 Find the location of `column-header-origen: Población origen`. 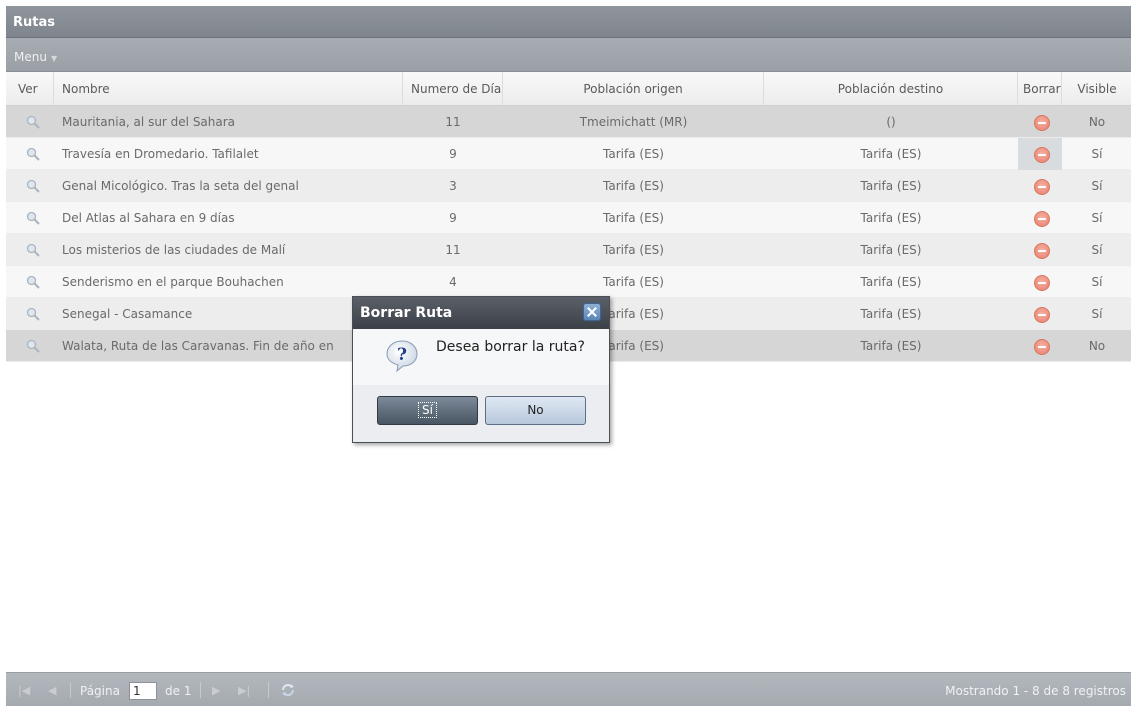

column-header-origen: Población origen is located at coordinates (633, 89).